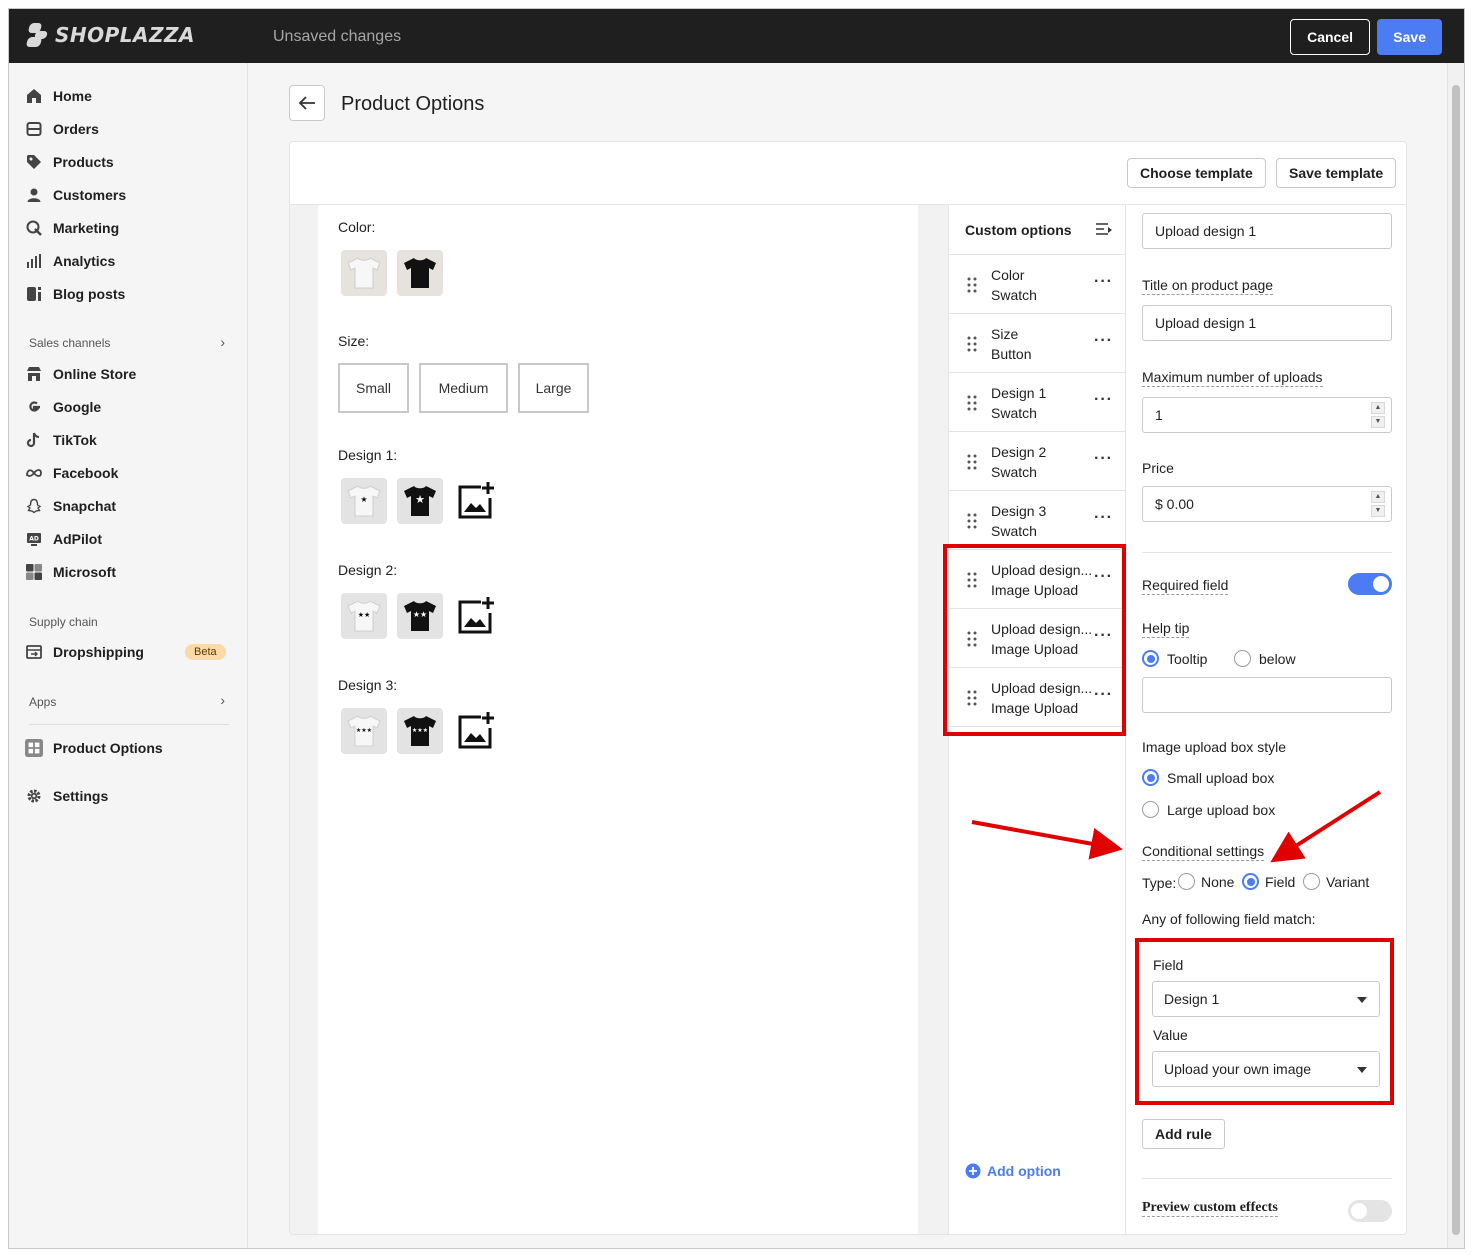  What do you see at coordinates (1038, 461) in the screenshot?
I see `option-row: Design 2 Swatch ···` at bounding box center [1038, 461].